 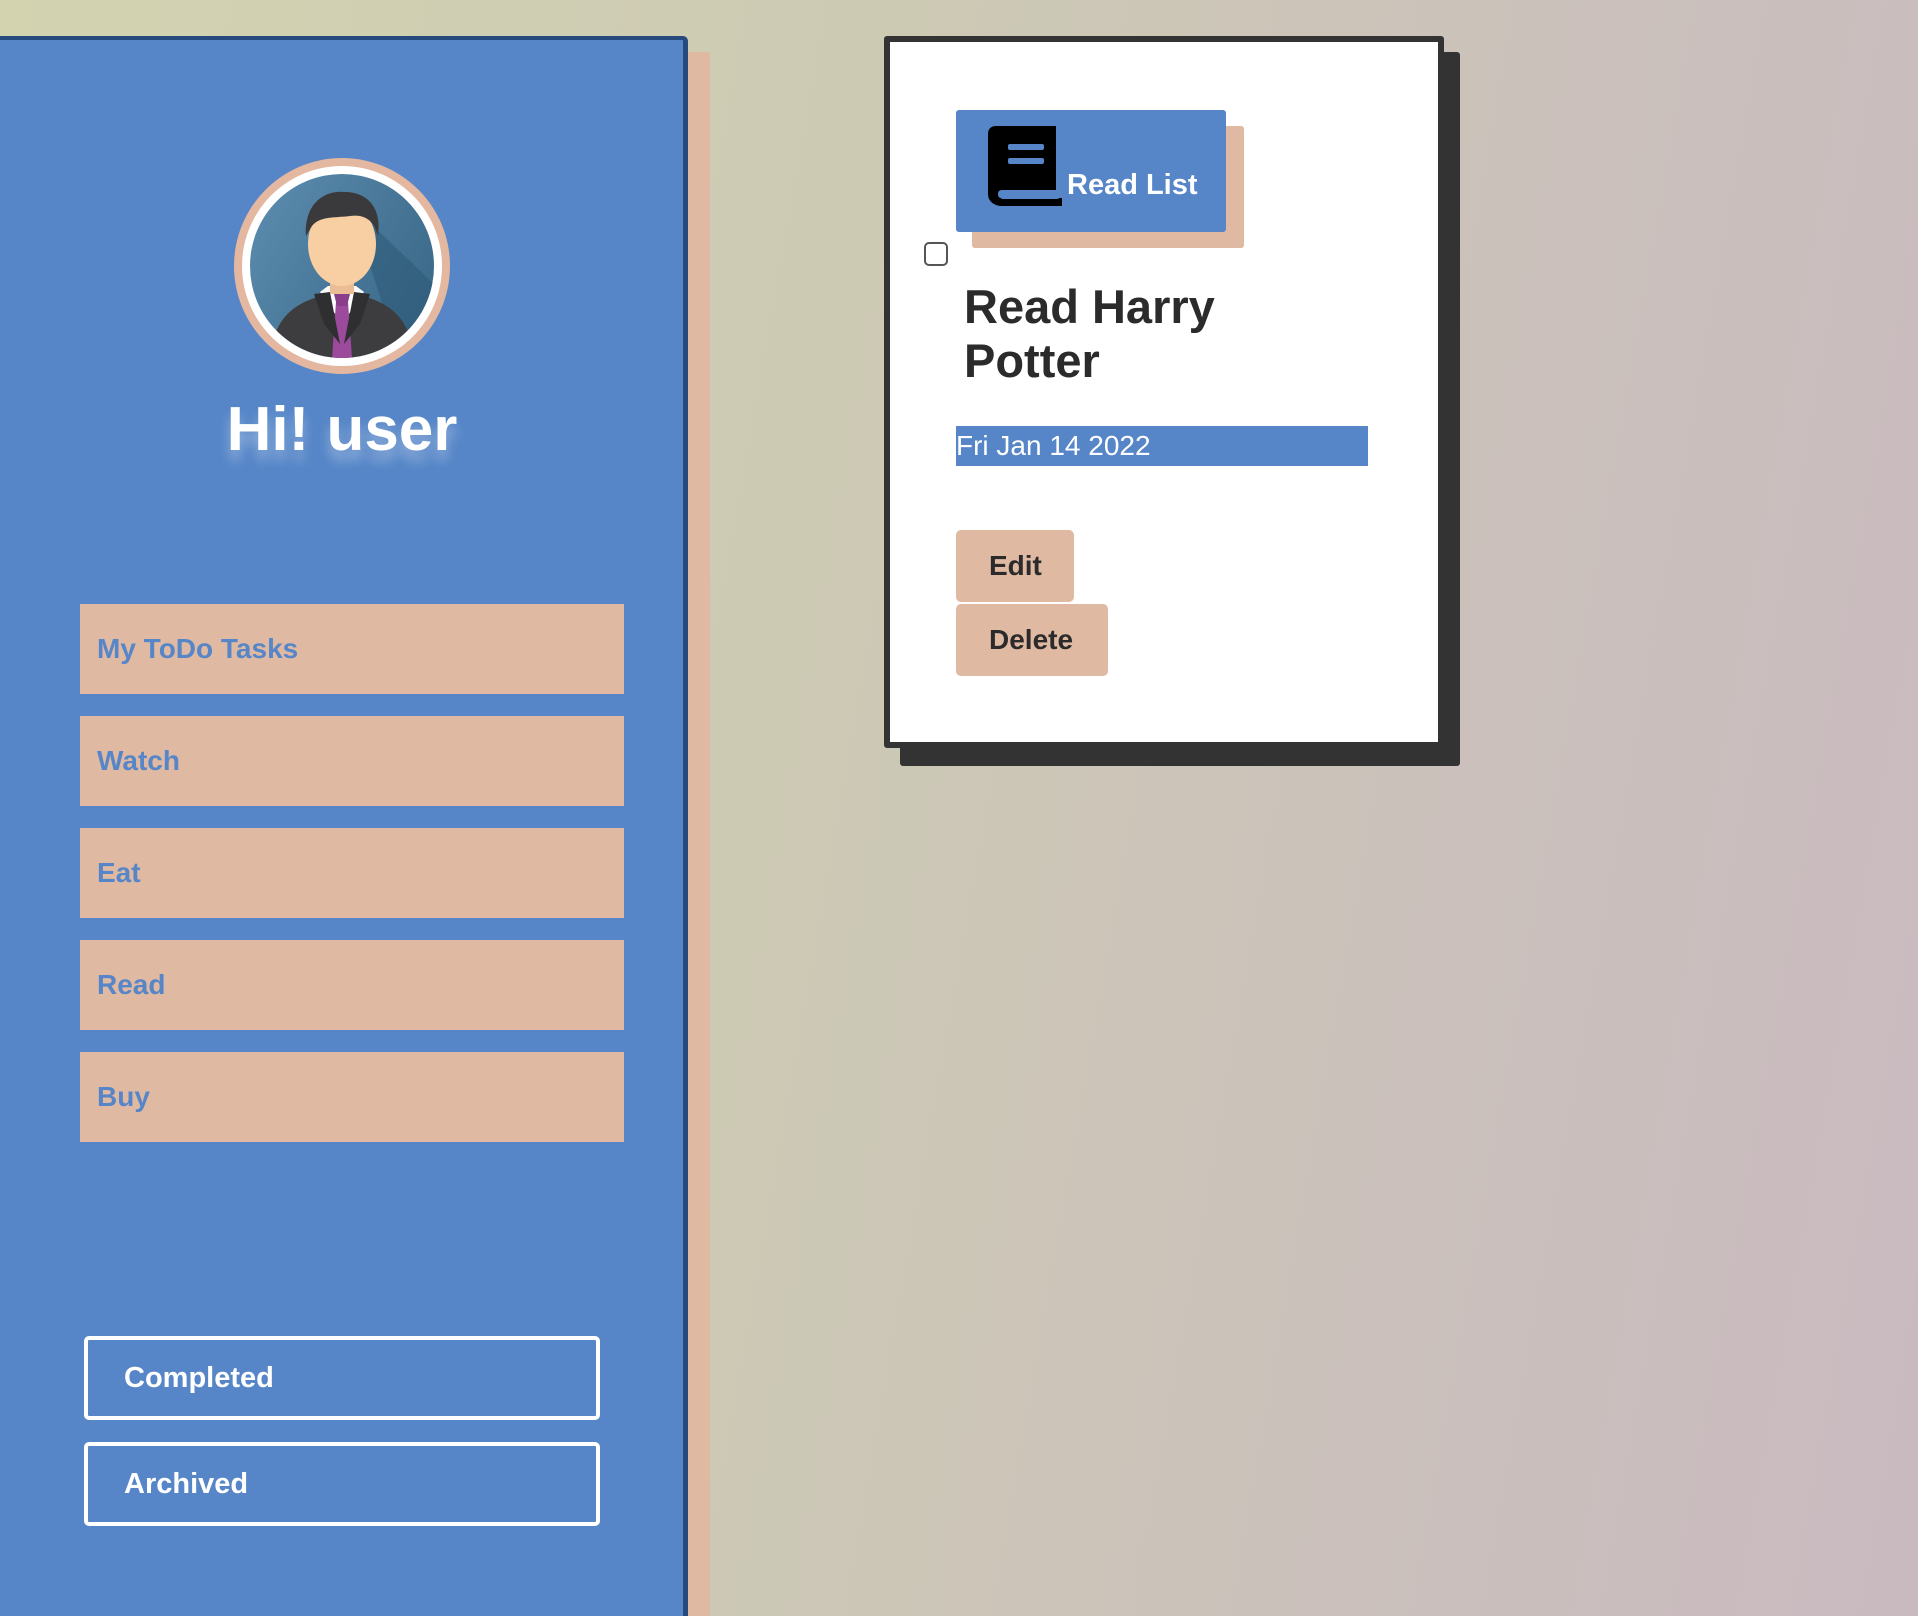 I want to click on task-complete-checkbox, so click(x=936, y=254).